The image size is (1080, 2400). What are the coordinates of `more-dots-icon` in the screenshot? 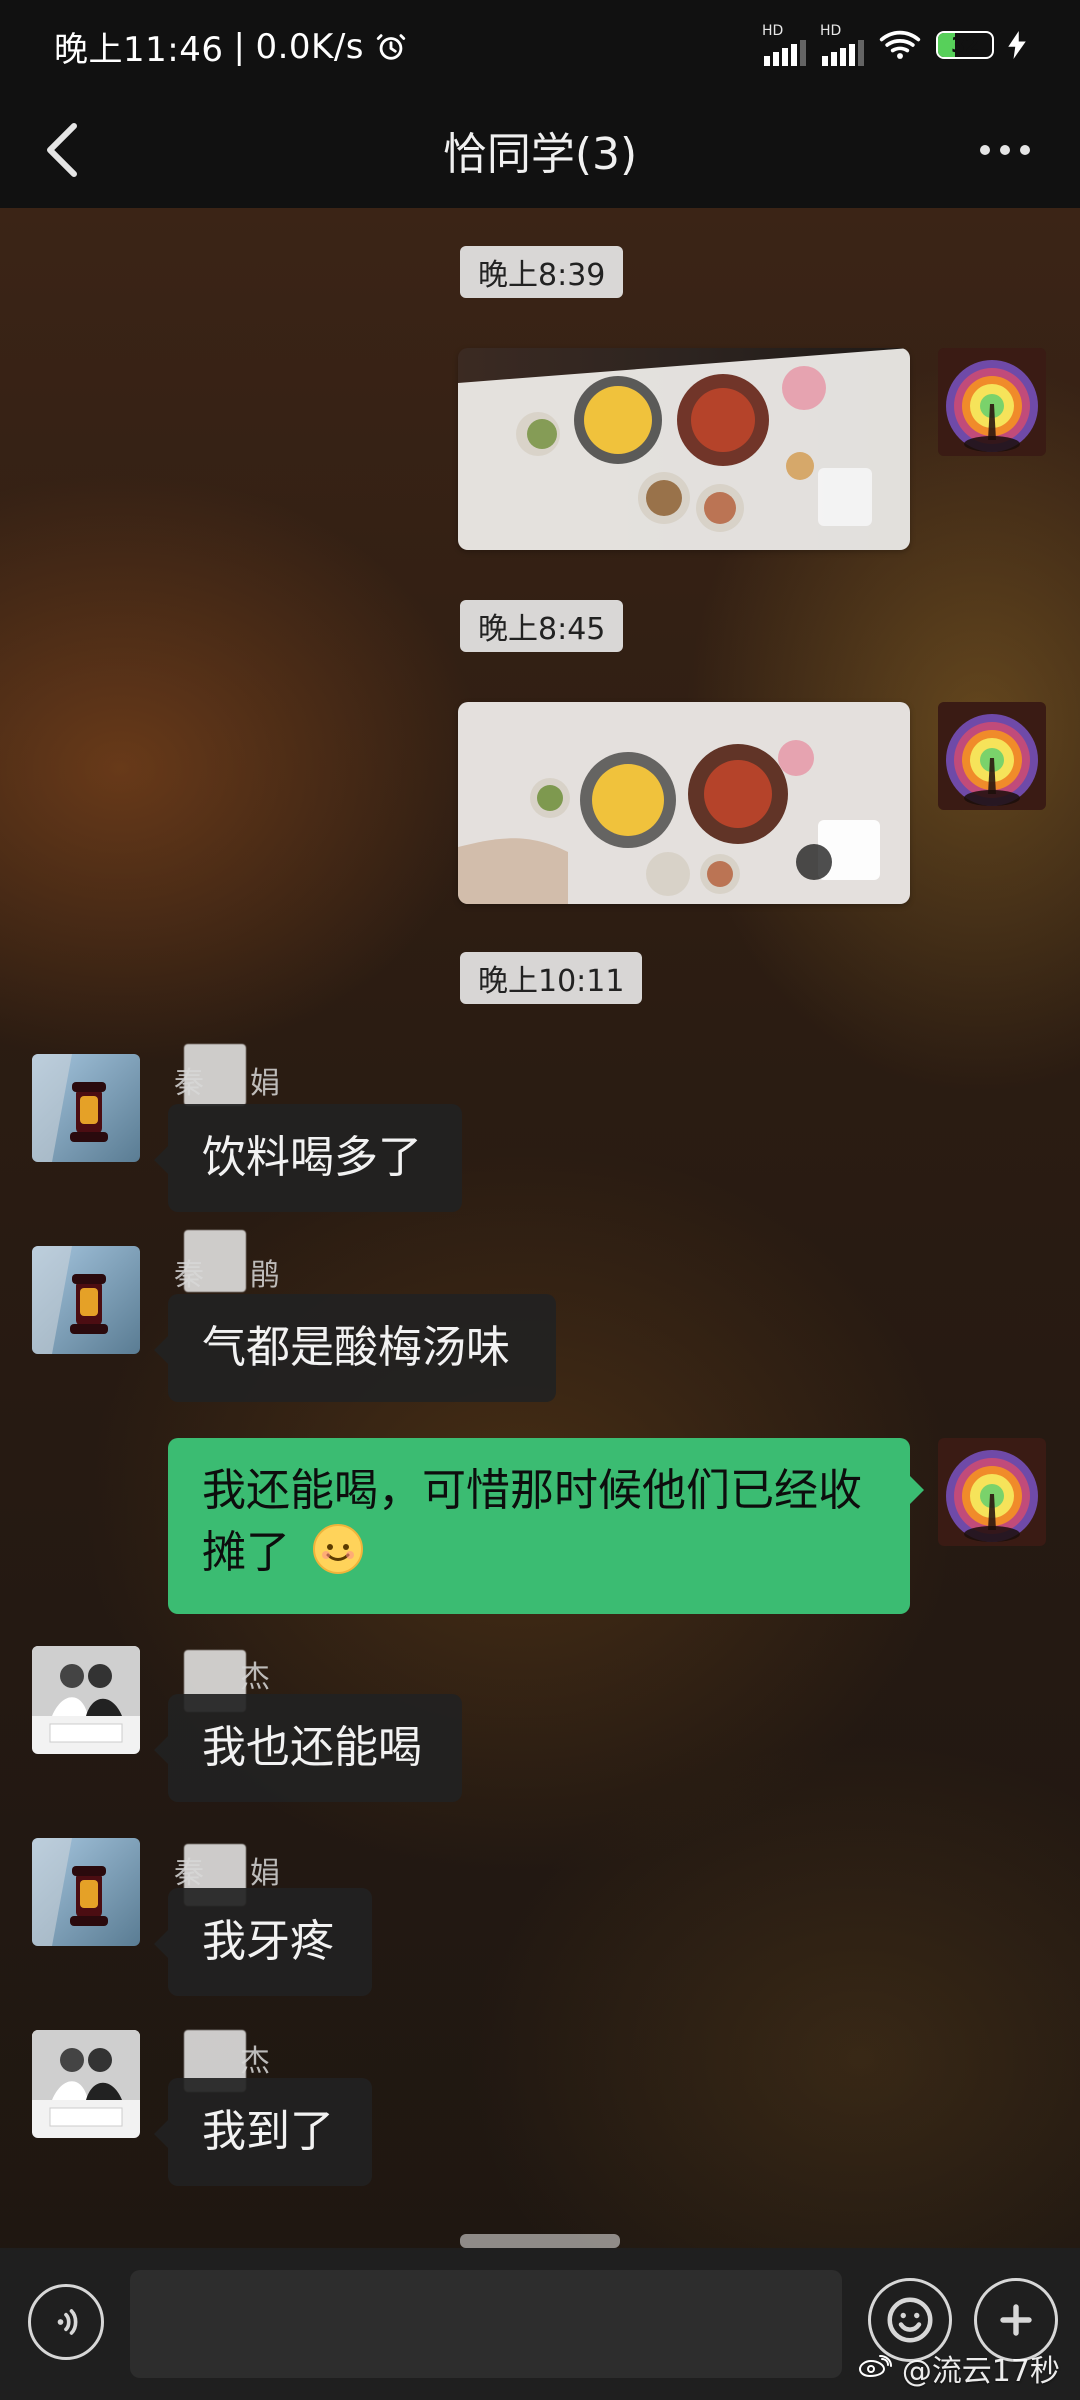 It's located at (1005, 150).